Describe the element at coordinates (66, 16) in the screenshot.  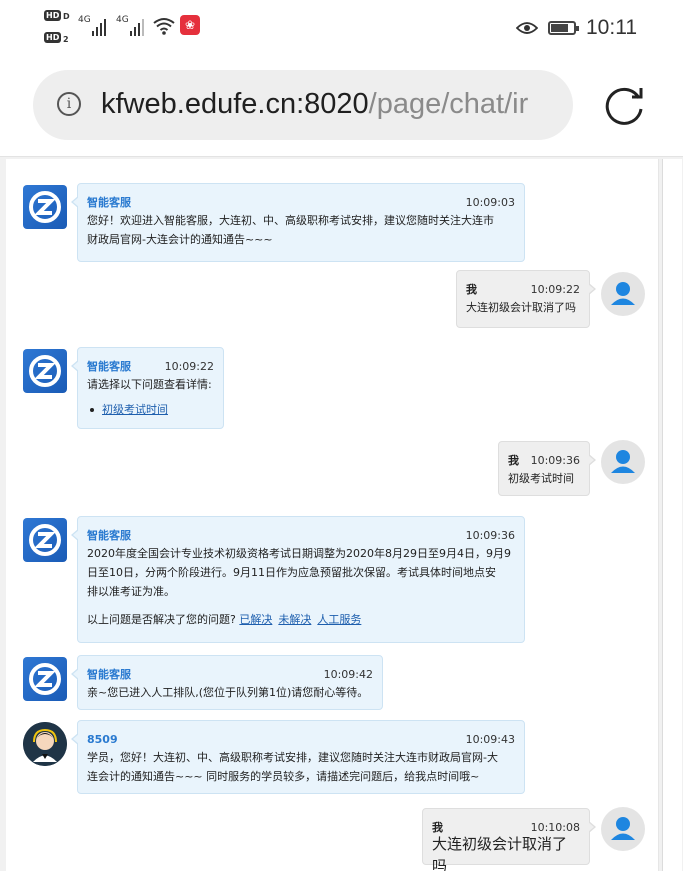
I see `hd-sim1-icon: D` at that location.